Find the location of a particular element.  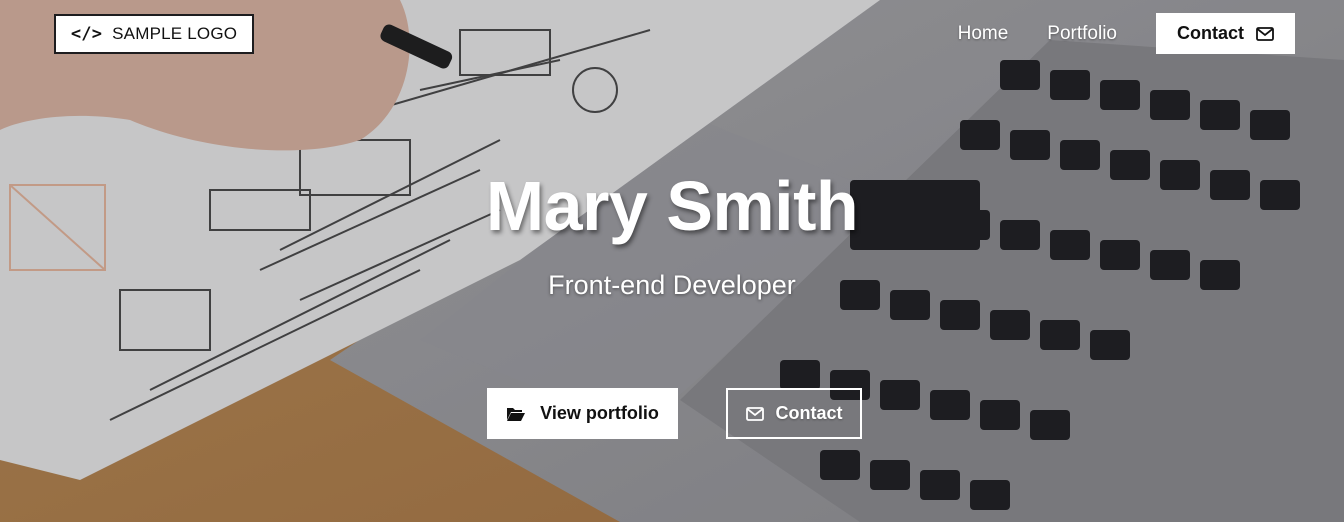

main-navigation: Home Portfolio Contact is located at coordinates (1126, 33).